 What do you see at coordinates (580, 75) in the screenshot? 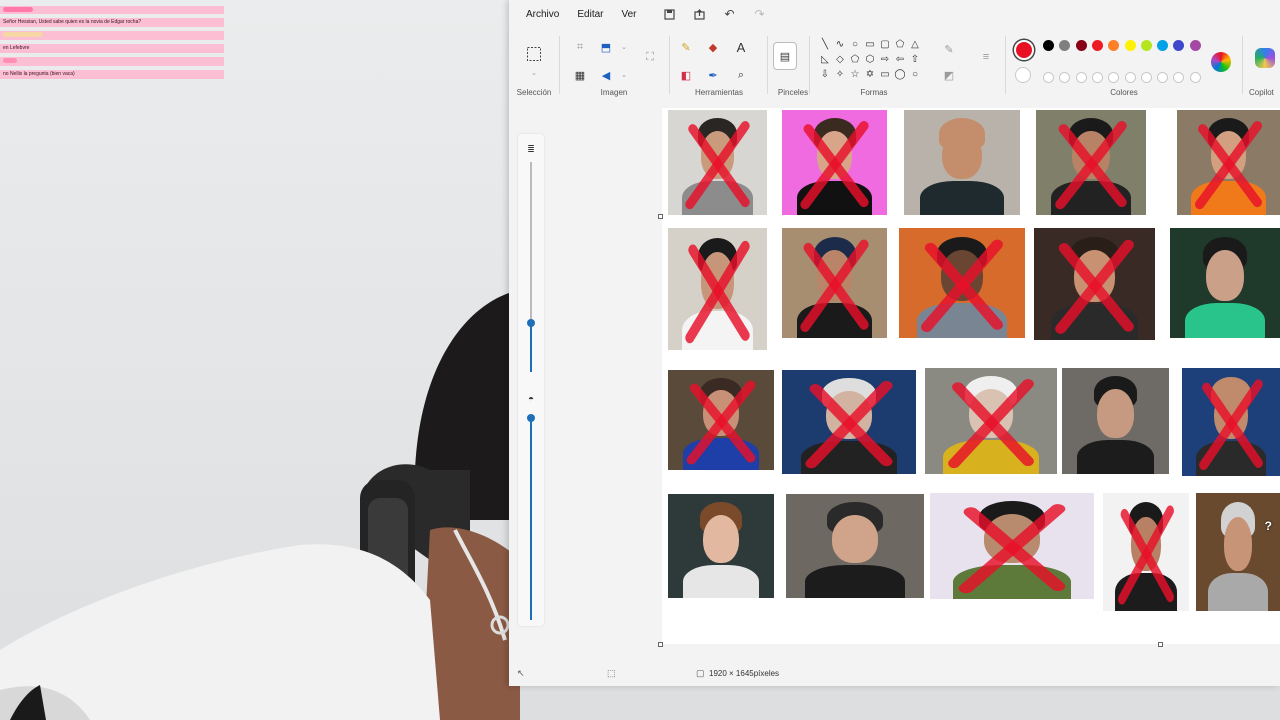
I see `remove-background-icon: ▦` at bounding box center [580, 75].